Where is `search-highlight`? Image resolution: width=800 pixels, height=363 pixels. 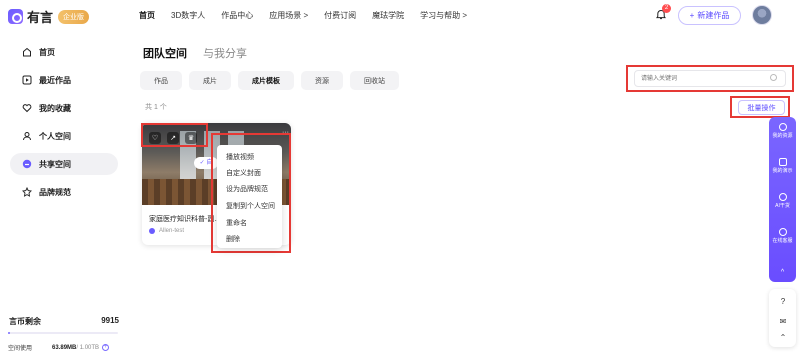 search-highlight is located at coordinates (710, 78).